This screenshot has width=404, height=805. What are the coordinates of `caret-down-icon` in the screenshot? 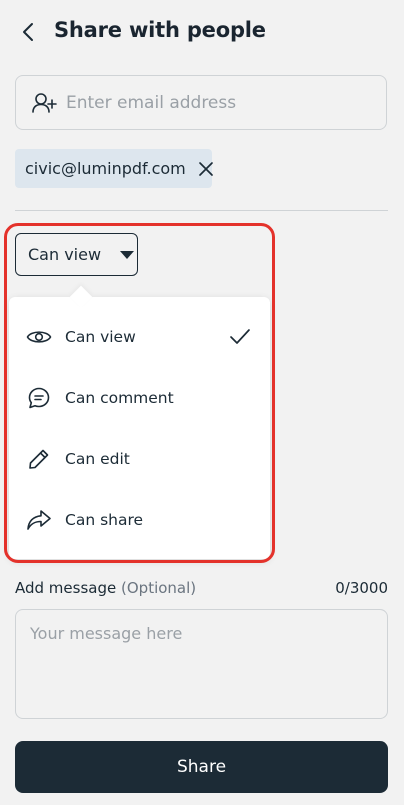 It's located at (127, 255).